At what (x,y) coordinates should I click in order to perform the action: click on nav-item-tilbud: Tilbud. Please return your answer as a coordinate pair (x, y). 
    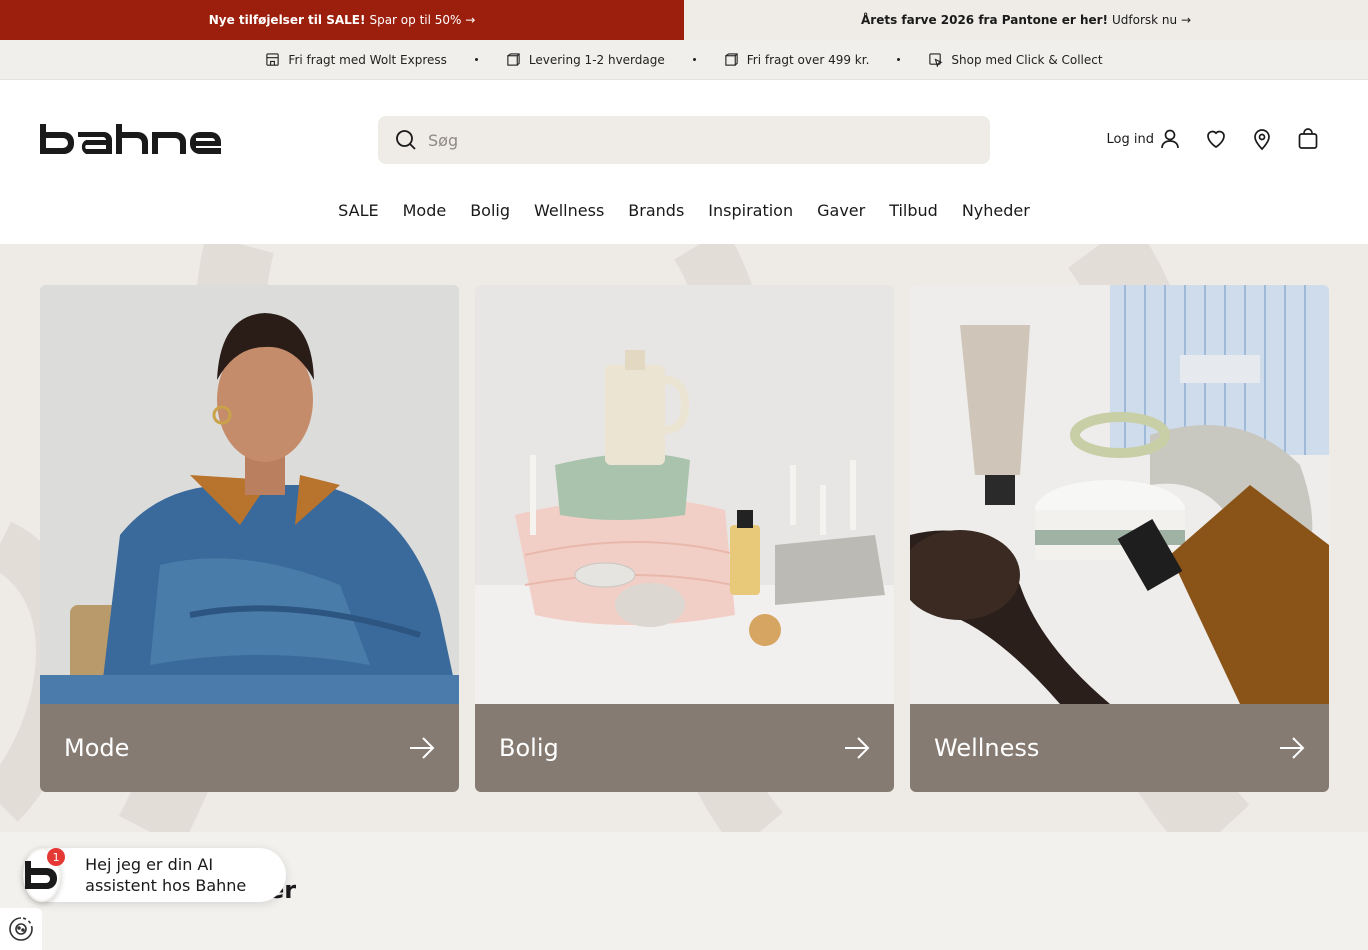
    Looking at the image, I should click on (913, 210).